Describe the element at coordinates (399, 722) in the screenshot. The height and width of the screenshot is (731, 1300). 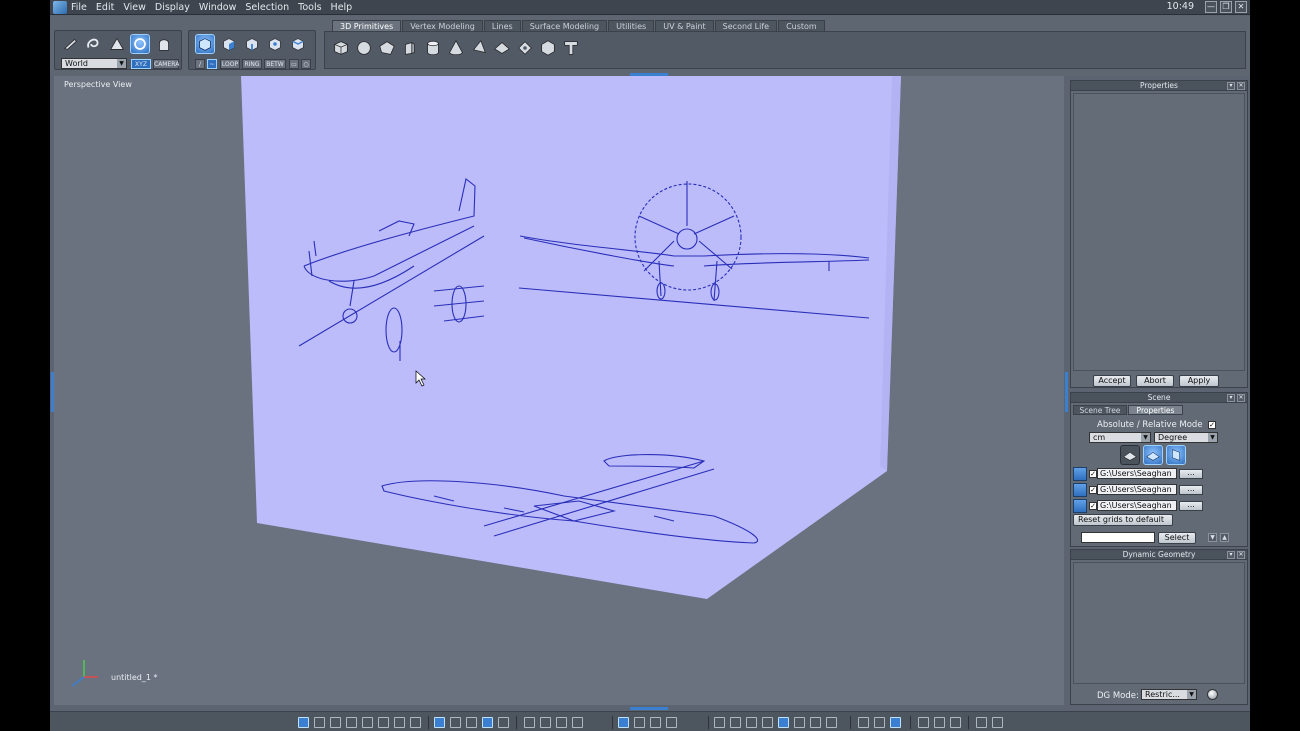
I see `two-view-icon` at that location.